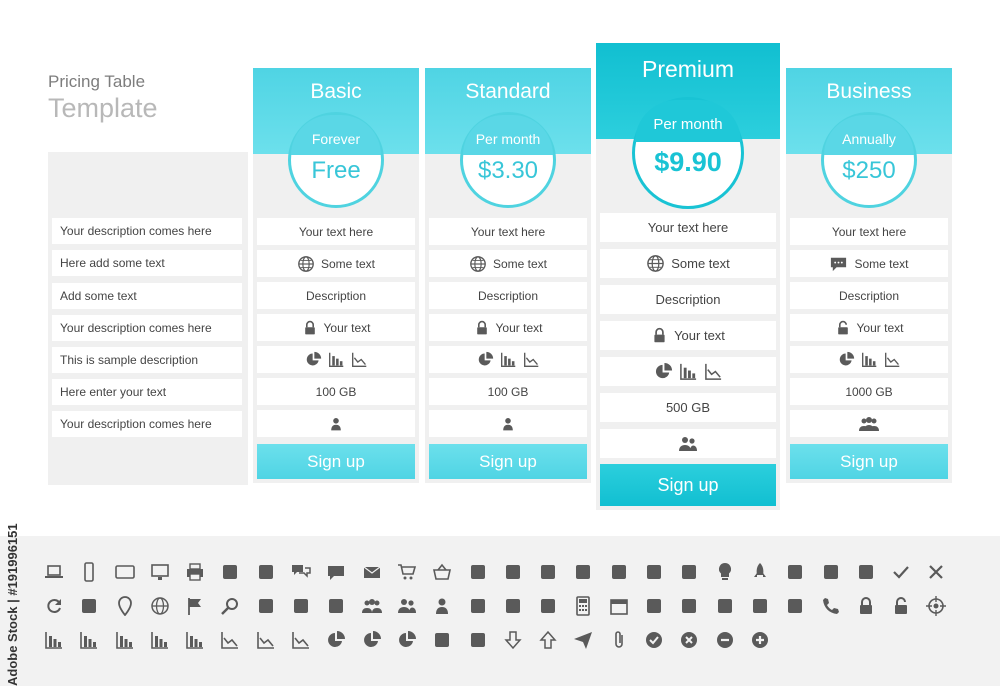  Describe the element at coordinates (230, 606) in the screenshot. I see `magnifier-icon` at that location.